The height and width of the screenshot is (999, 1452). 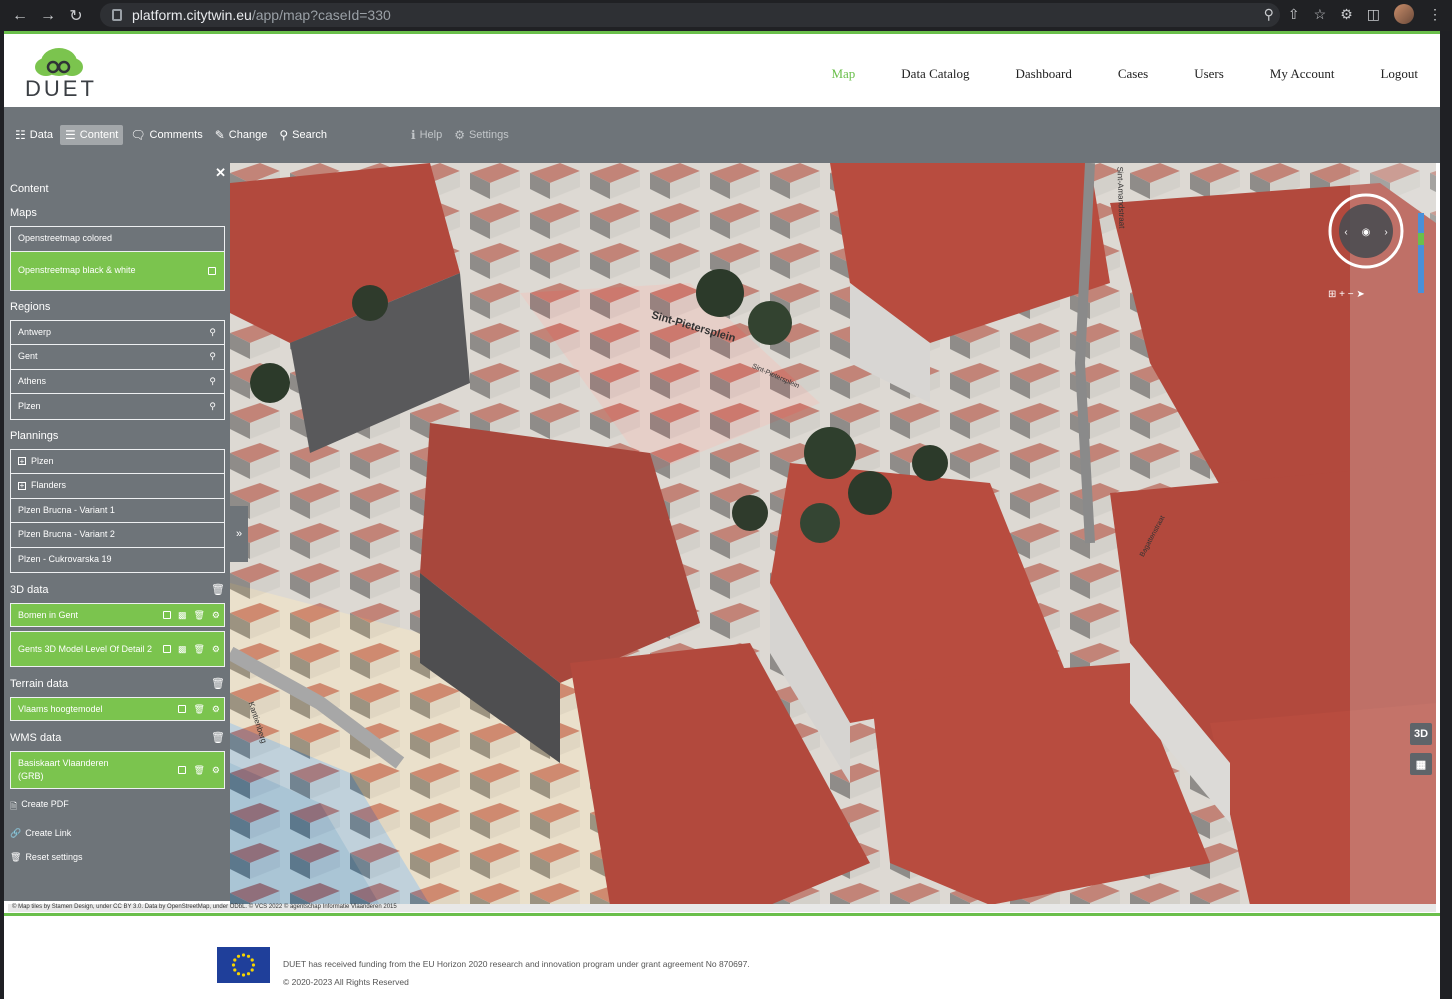 What do you see at coordinates (1320, 14) in the screenshot?
I see `star-icon: ☆` at bounding box center [1320, 14].